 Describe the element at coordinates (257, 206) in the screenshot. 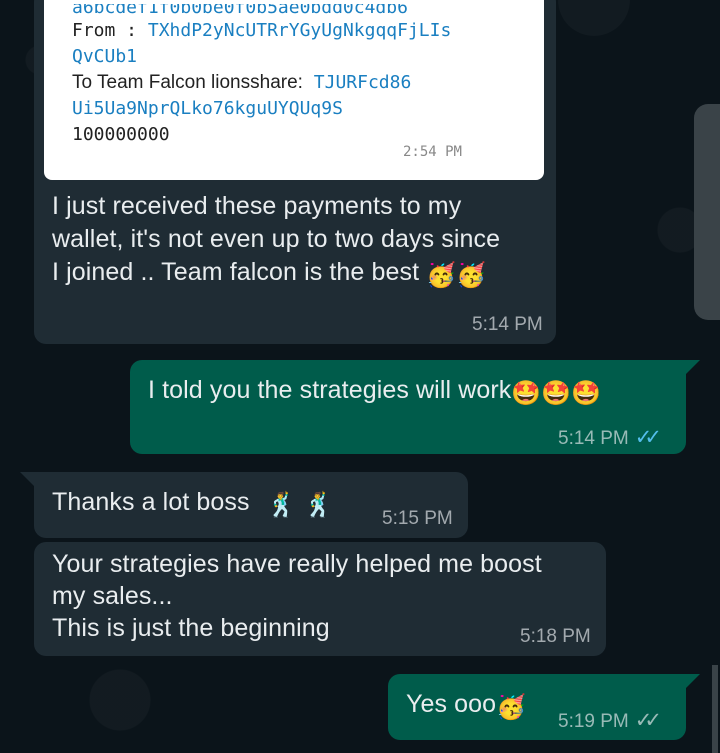

I see `message-line: I just received these payments to my` at that location.